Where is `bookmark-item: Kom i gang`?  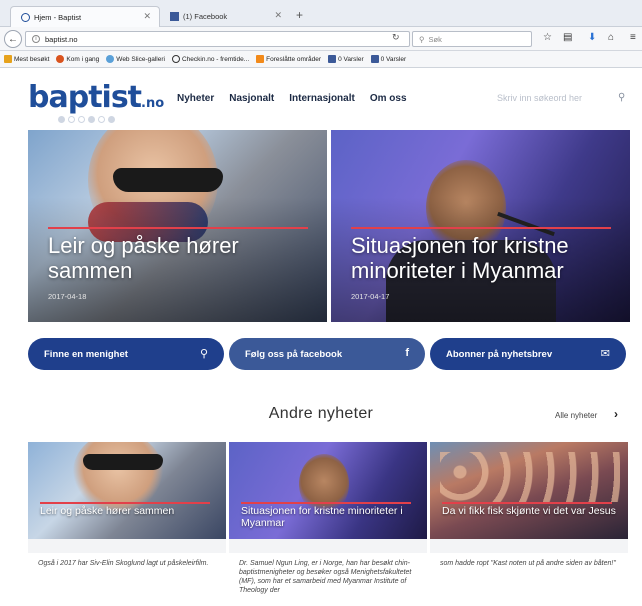 bookmark-item: Kom i gang is located at coordinates (77, 59).